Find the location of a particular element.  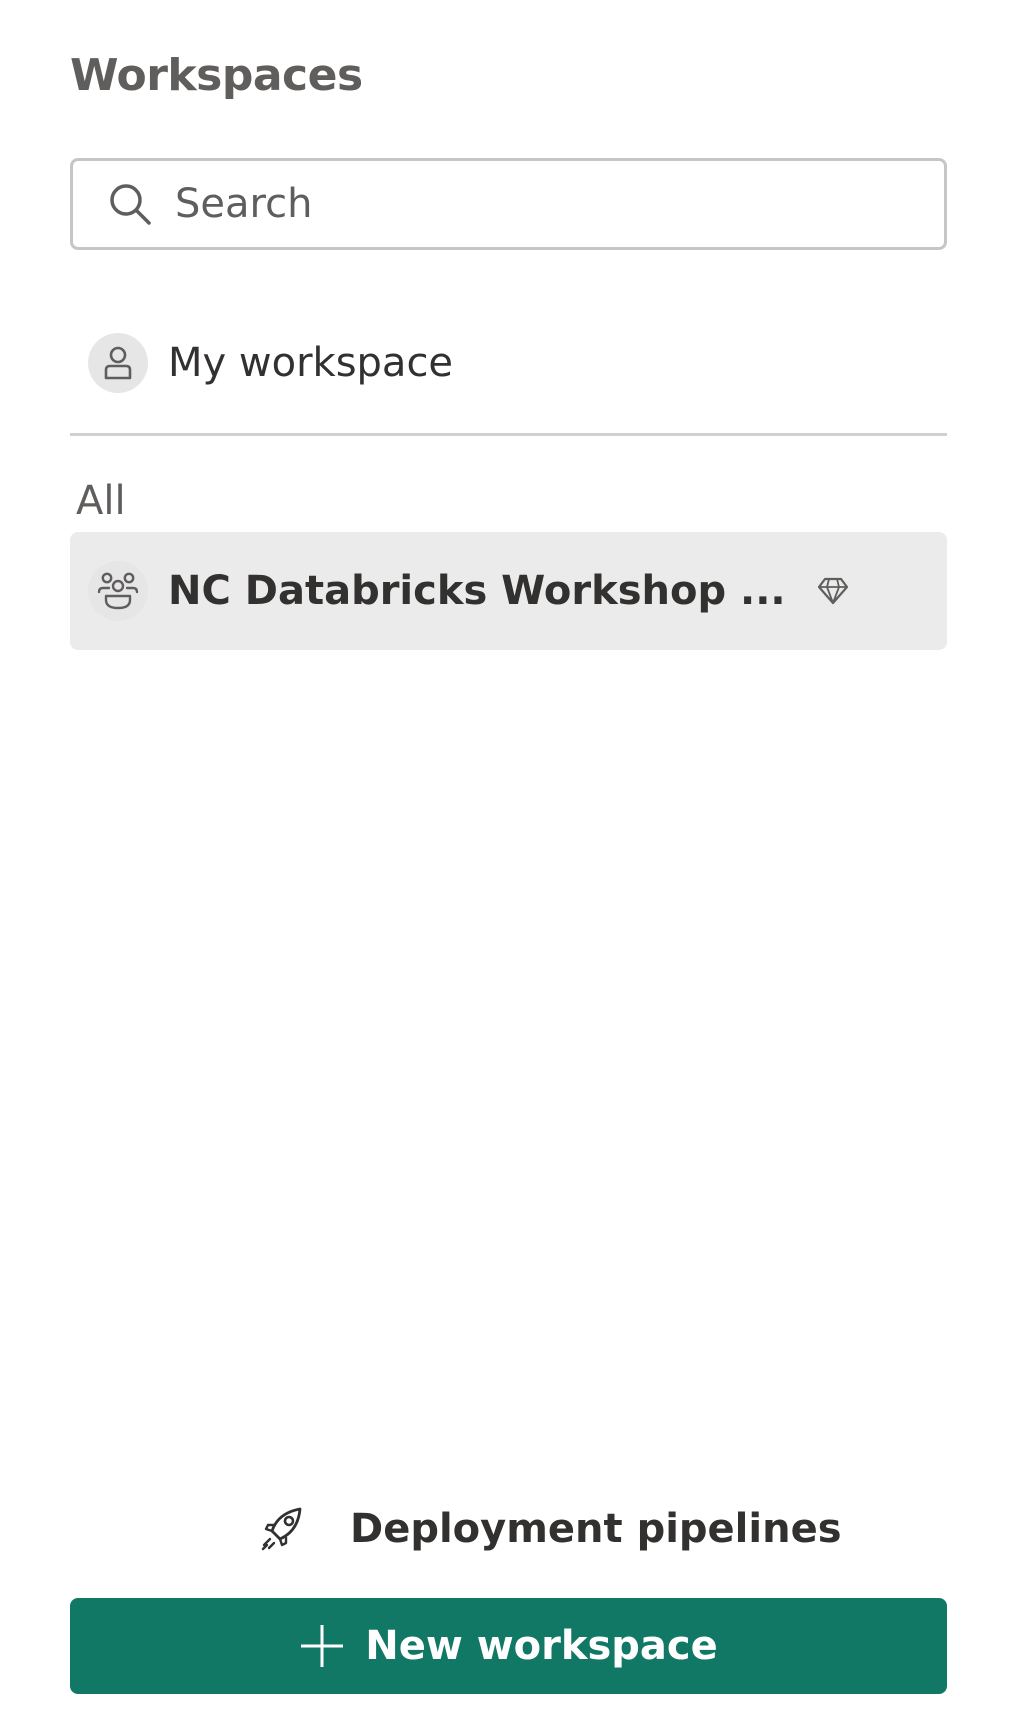

search-input is located at coordinates (545, 204).